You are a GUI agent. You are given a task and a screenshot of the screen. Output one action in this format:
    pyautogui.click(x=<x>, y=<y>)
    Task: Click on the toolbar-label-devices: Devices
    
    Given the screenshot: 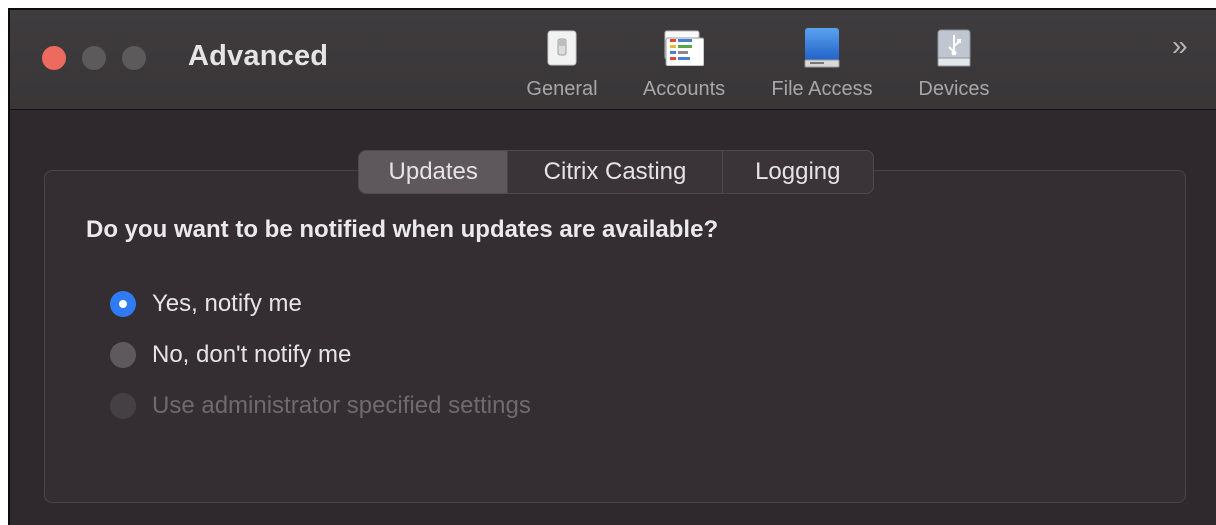 What is the action you would take?
    pyautogui.click(x=954, y=89)
    